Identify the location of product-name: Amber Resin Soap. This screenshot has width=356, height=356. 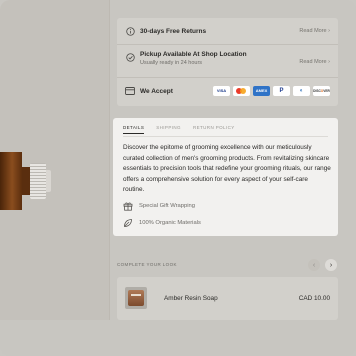
(191, 298).